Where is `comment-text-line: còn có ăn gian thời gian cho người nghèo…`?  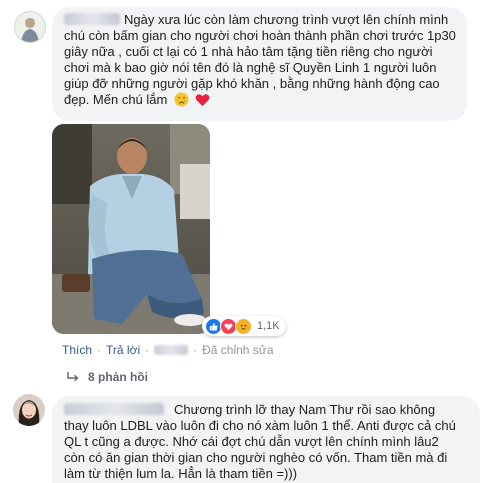
comment-text-line: còn có ăn gian thời gian cho người nghèo… is located at coordinates (256, 457).